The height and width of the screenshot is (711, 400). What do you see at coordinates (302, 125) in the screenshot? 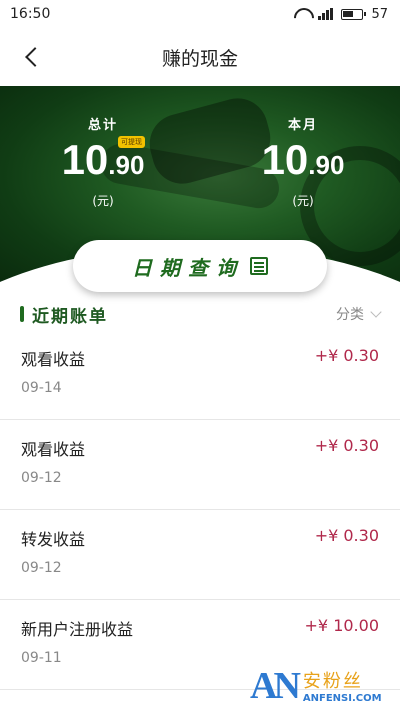
I see `month-label: 本月` at bounding box center [302, 125].